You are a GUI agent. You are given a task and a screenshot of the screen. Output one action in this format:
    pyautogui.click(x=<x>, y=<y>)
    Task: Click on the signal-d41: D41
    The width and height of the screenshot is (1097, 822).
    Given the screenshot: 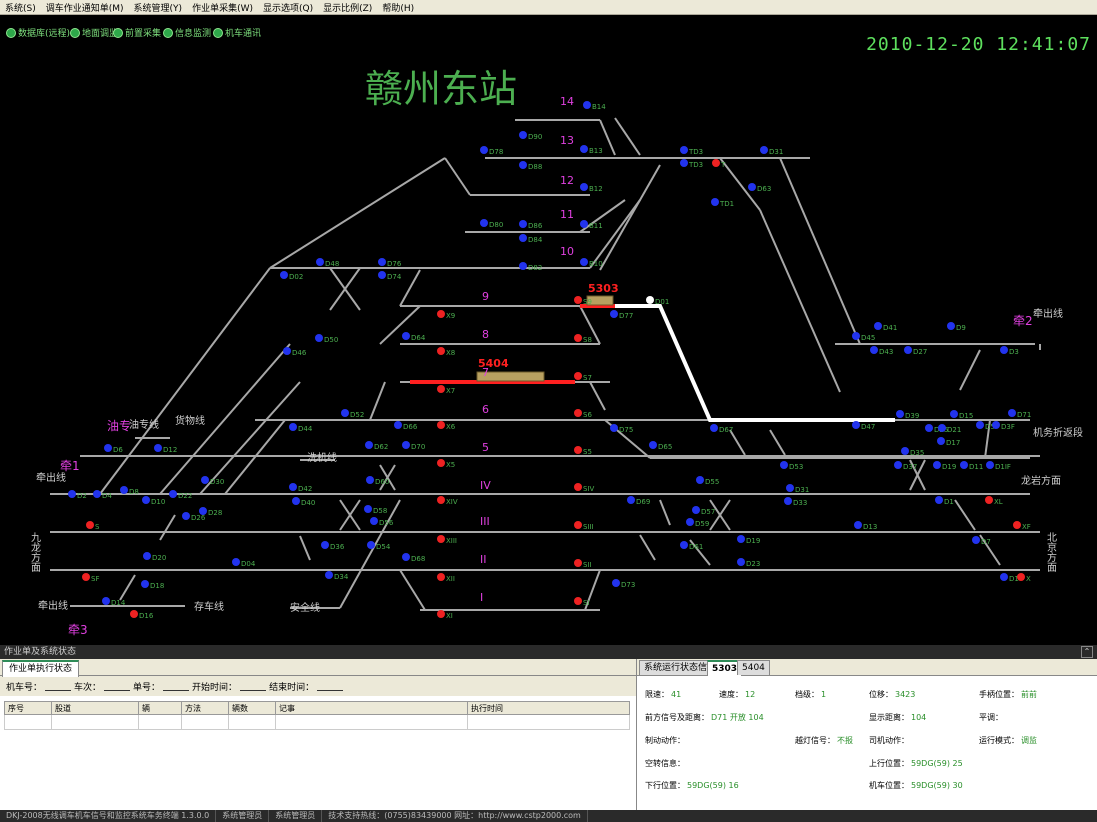 What is the action you would take?
    pyautogui.click(x=885, y=327)
    